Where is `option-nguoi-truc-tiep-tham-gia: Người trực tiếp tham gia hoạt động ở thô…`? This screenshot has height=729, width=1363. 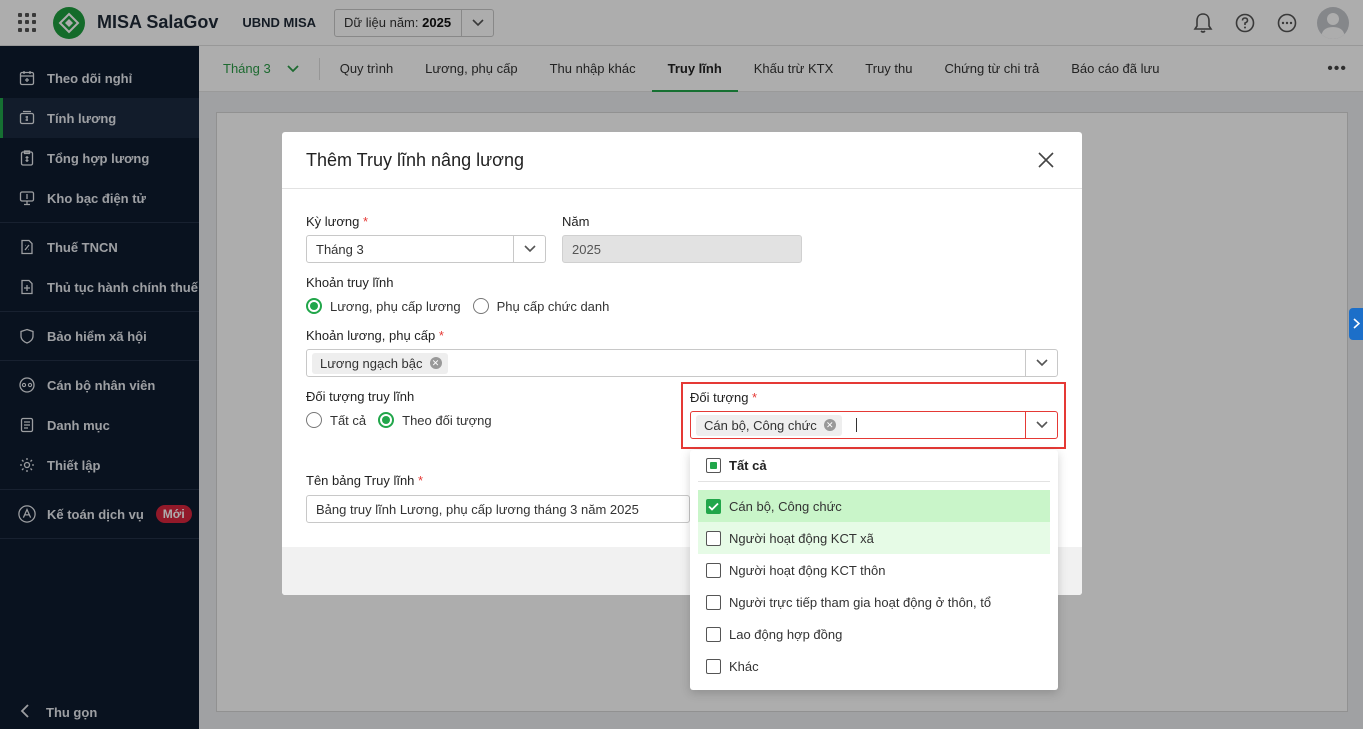
option-nguoi-truc-tiep-tham-gia: Người trực tiếp tham gia hoạt động ở thô… is located at coordinates (874, 602).